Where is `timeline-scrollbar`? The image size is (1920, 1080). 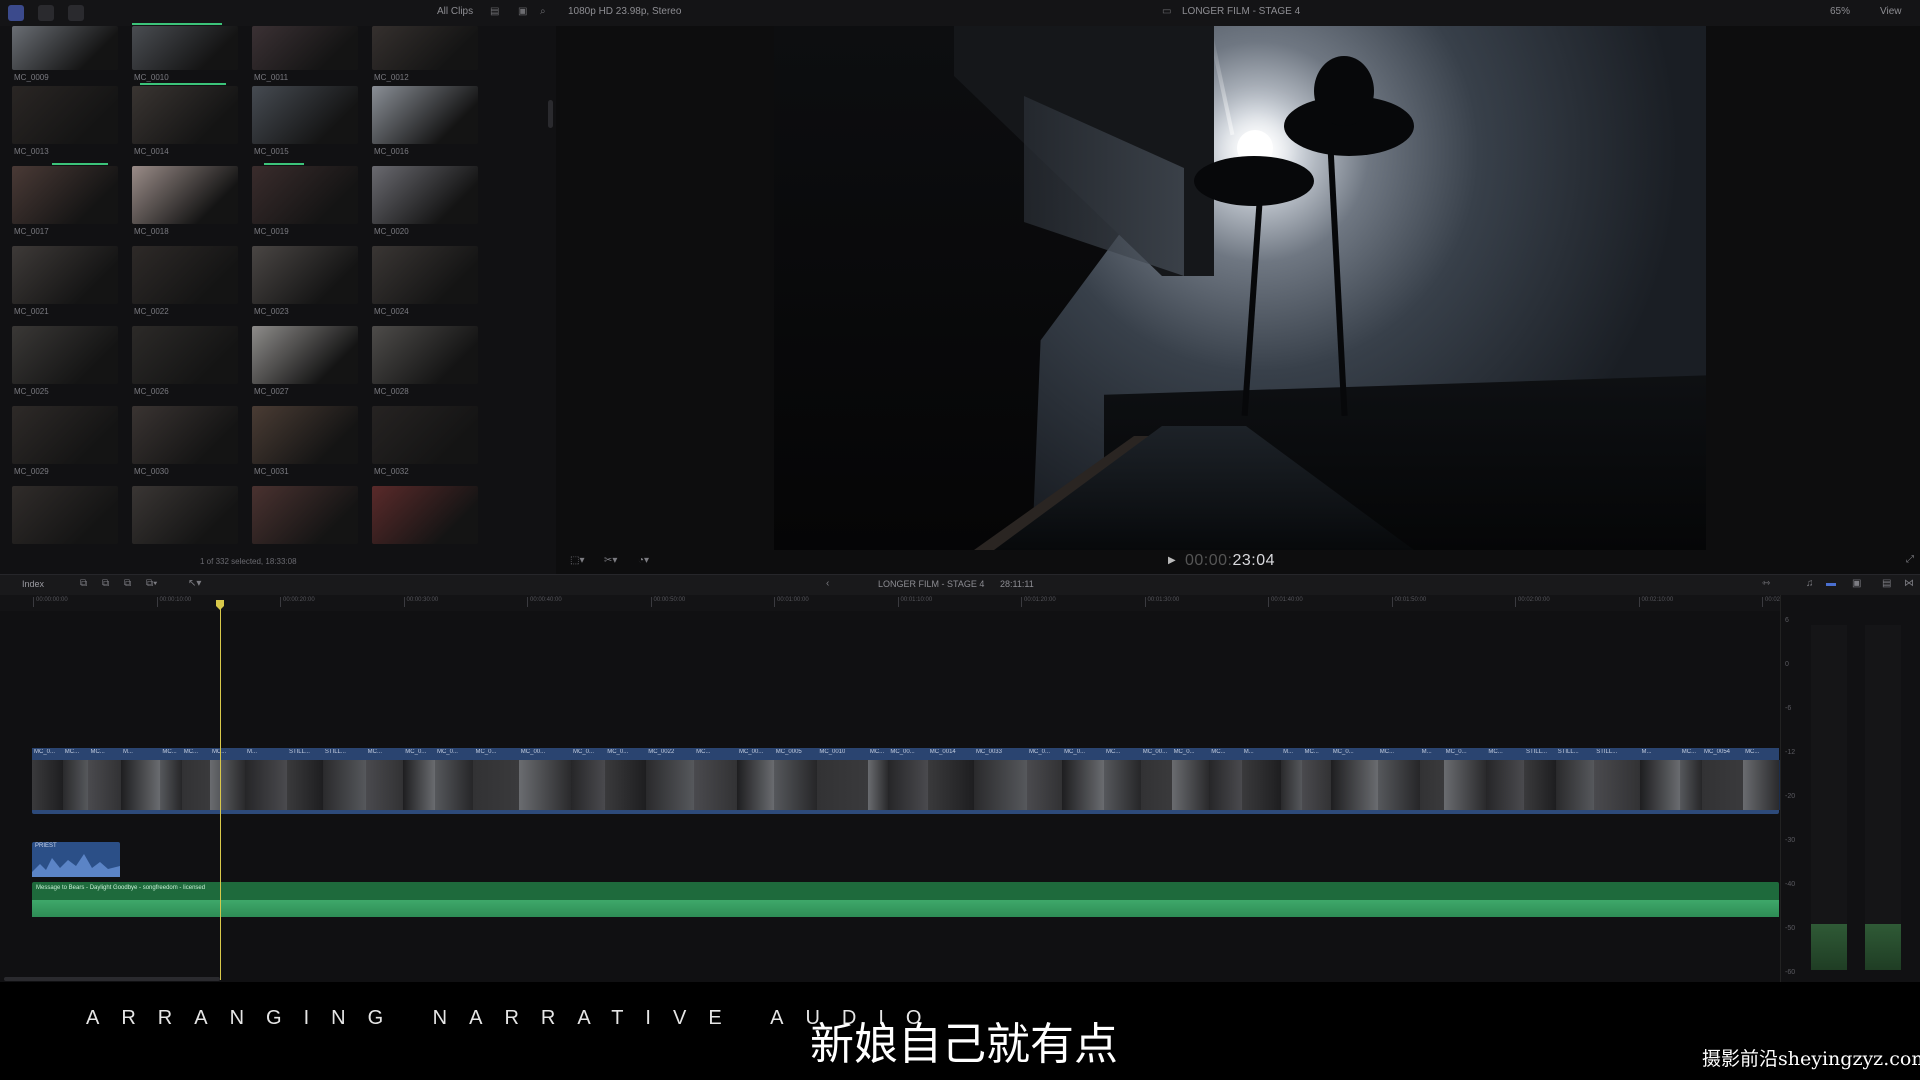
timeline-scrollbar is located at coordinates (112, 979).